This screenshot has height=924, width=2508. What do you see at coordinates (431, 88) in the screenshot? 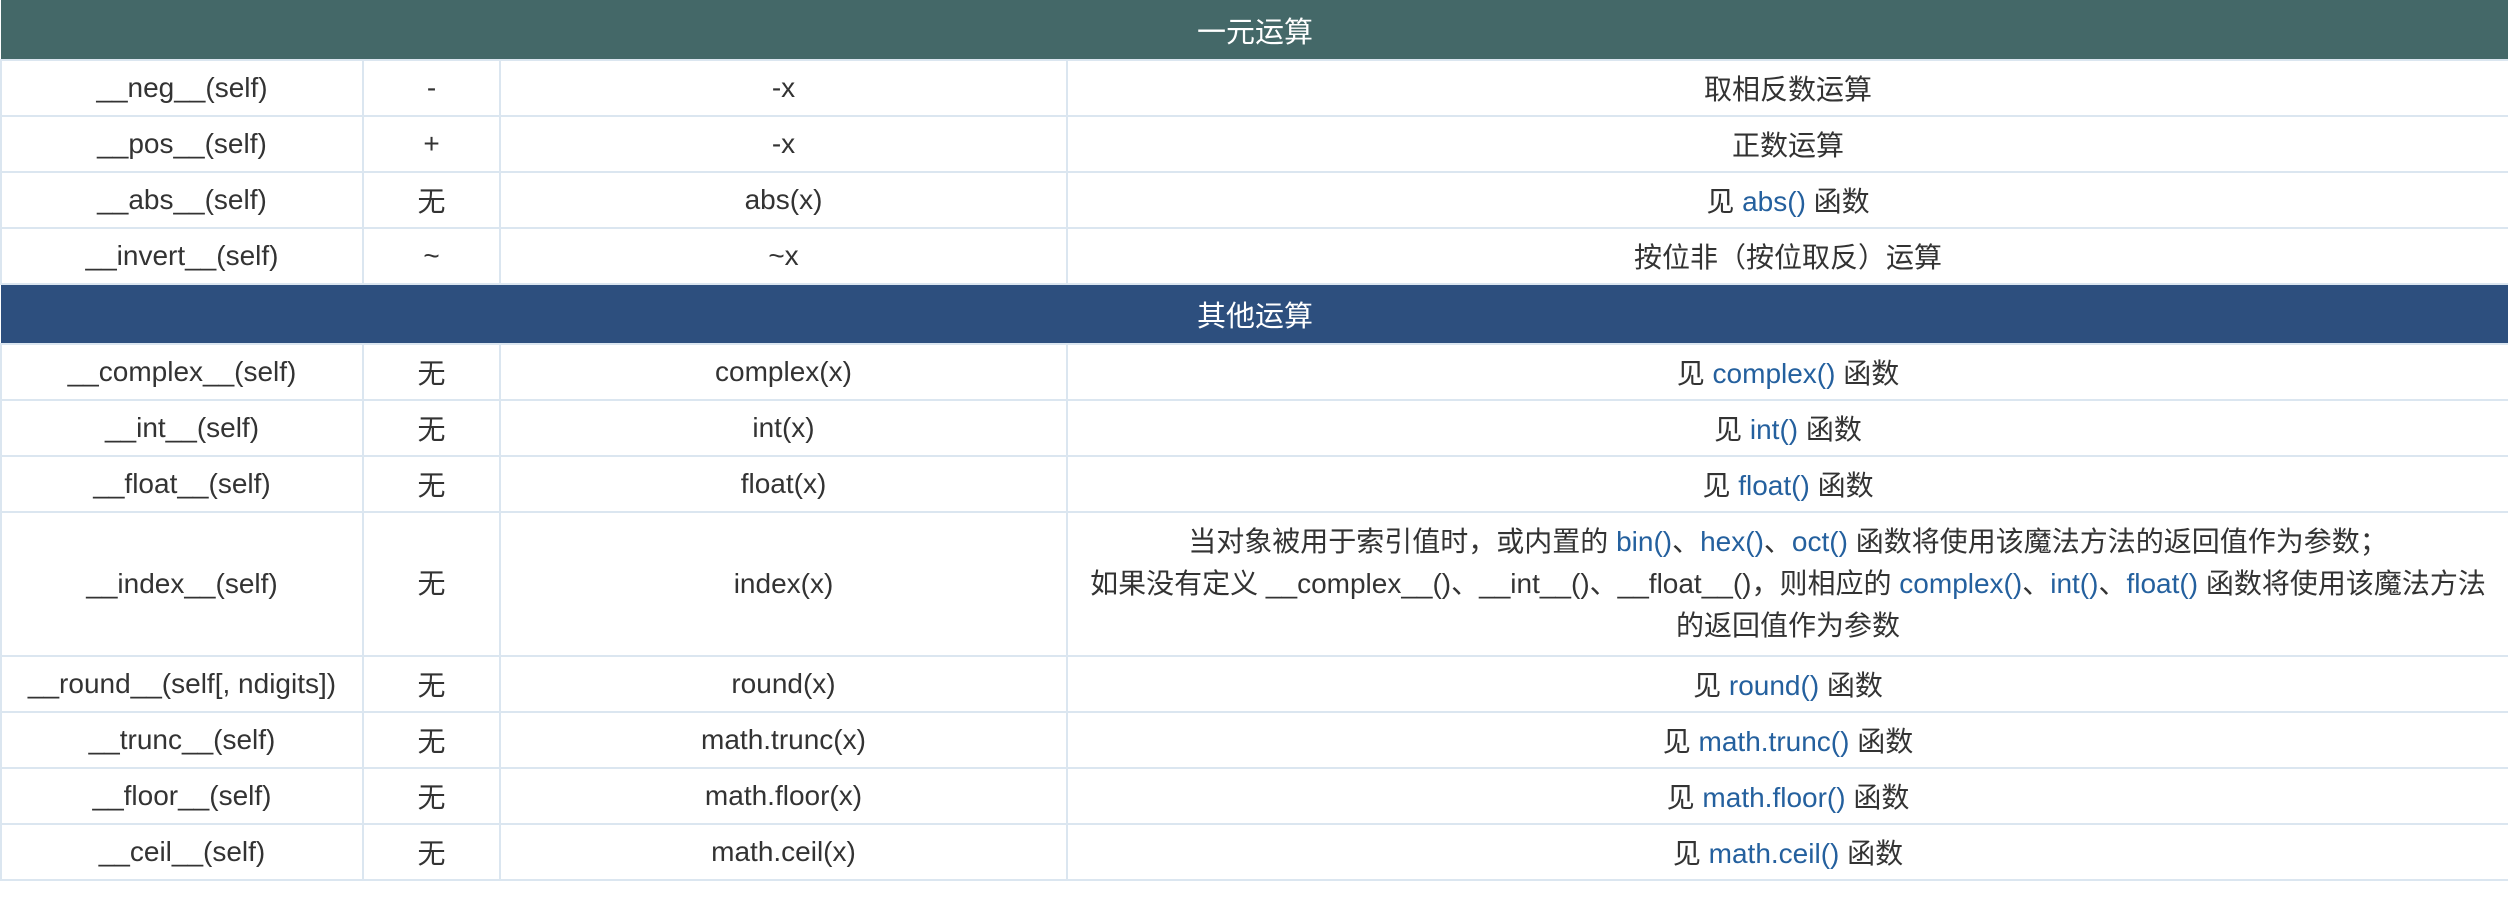
I see `operator-cell: -` at bounding box center [431, 88].